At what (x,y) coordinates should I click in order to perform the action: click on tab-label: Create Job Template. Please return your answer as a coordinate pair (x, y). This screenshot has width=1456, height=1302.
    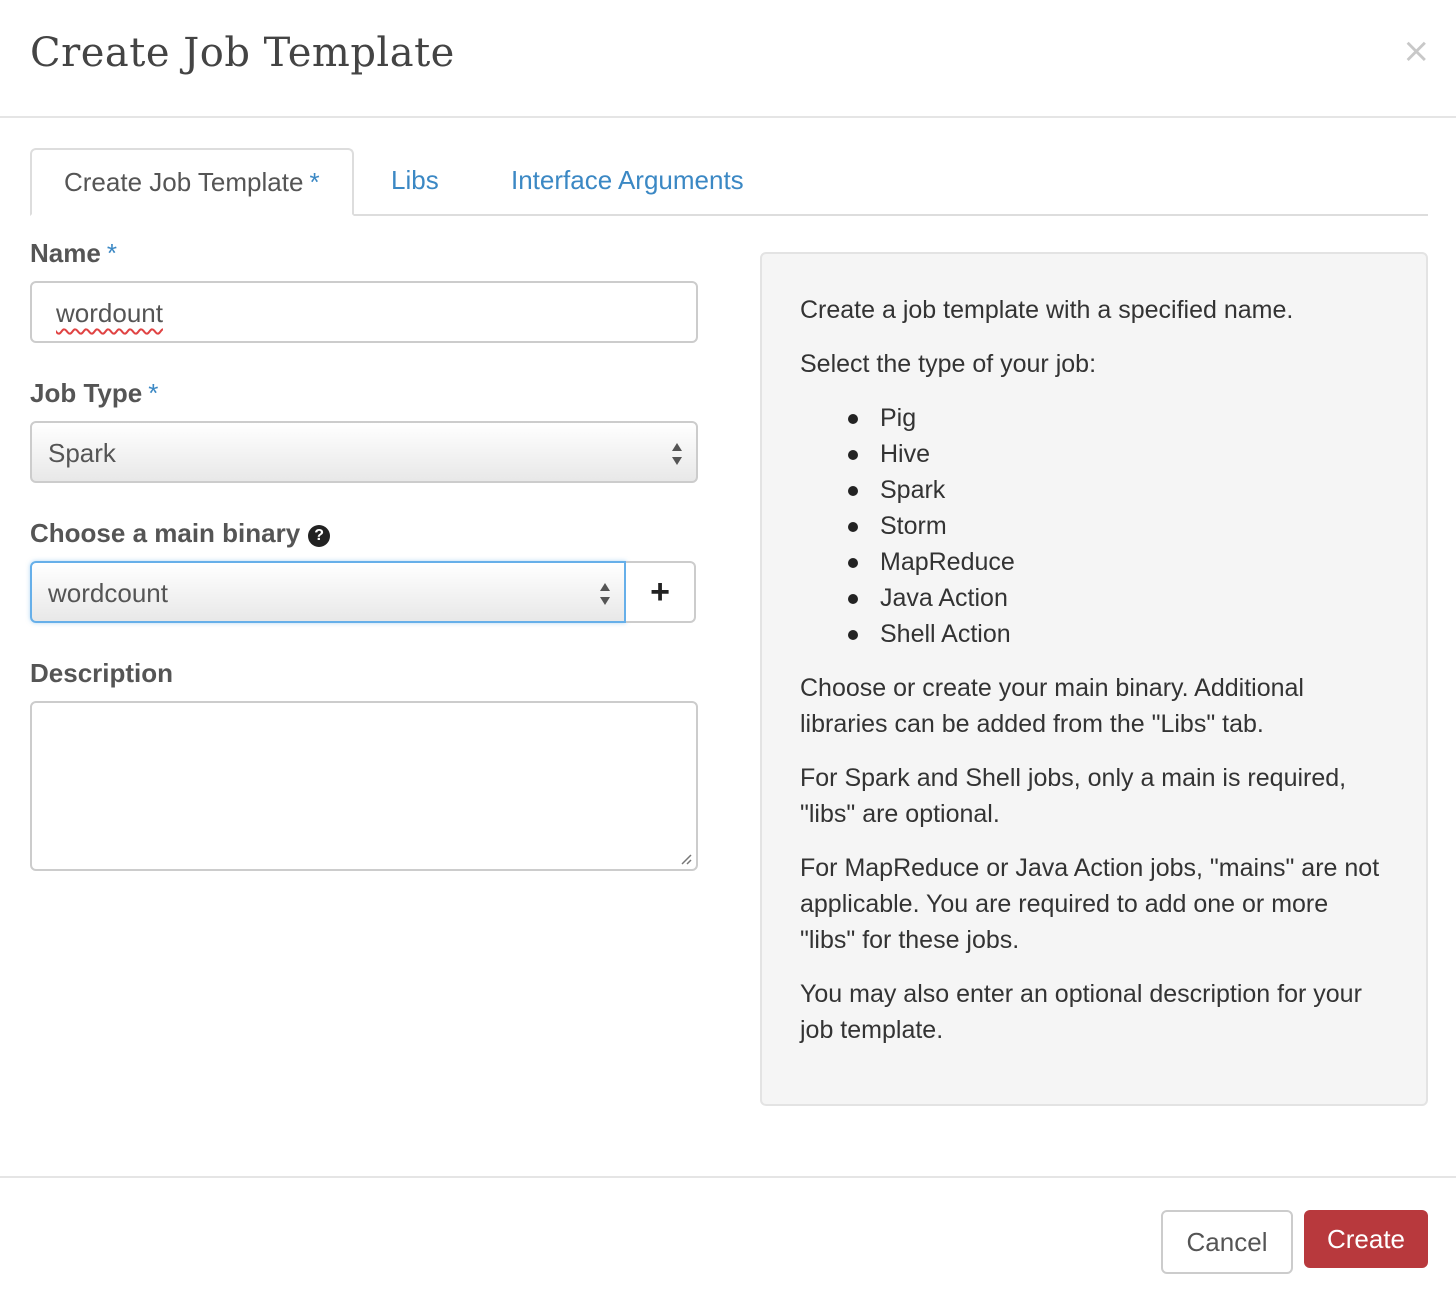
    Looking at the image, I should click on (184, 182).